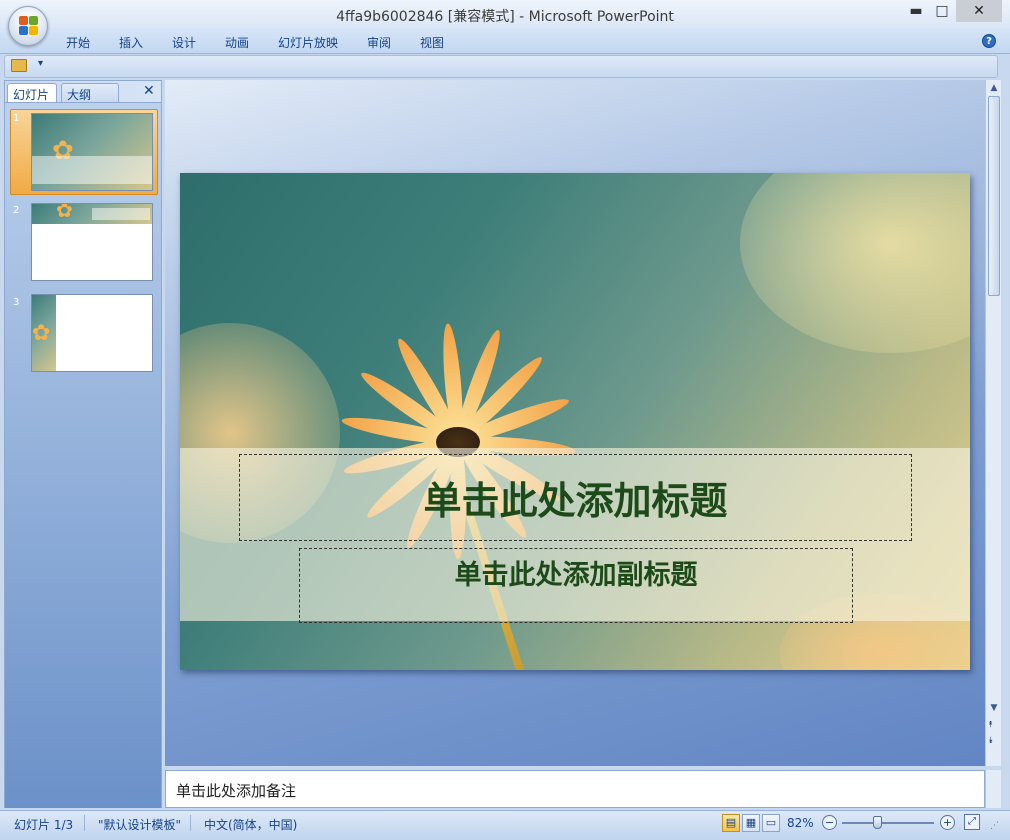 The height and width of the screenshot is (840, 1010). I want to click on fit-to-window-icon: ⤢, so click(972, 822).